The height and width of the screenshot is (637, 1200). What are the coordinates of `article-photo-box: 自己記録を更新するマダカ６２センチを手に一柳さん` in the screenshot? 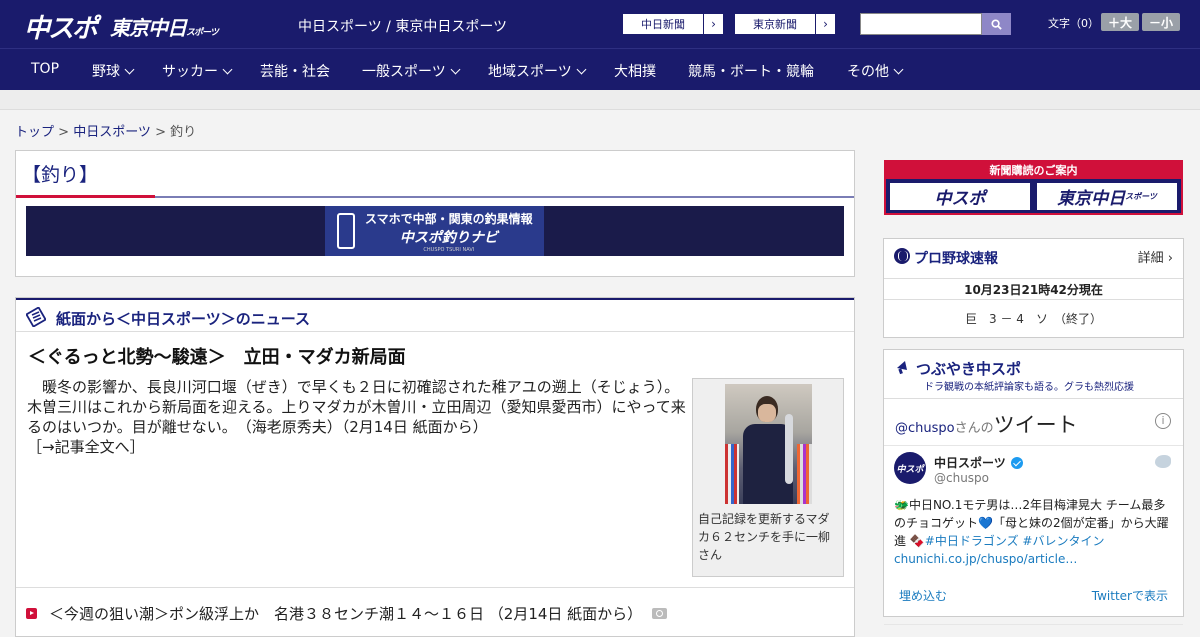 It's located at (768, 477).